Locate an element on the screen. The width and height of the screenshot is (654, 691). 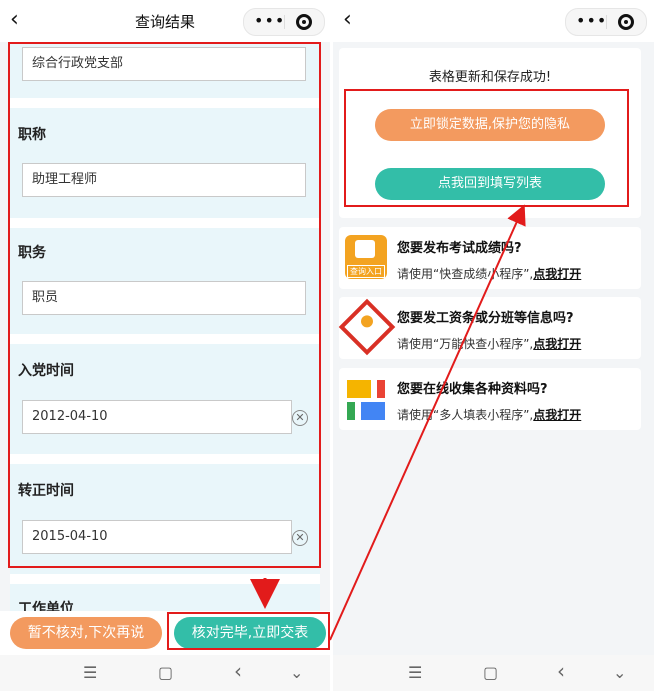
regularize-date-input: 2015-04-10 is located at coordinates (157, 537).